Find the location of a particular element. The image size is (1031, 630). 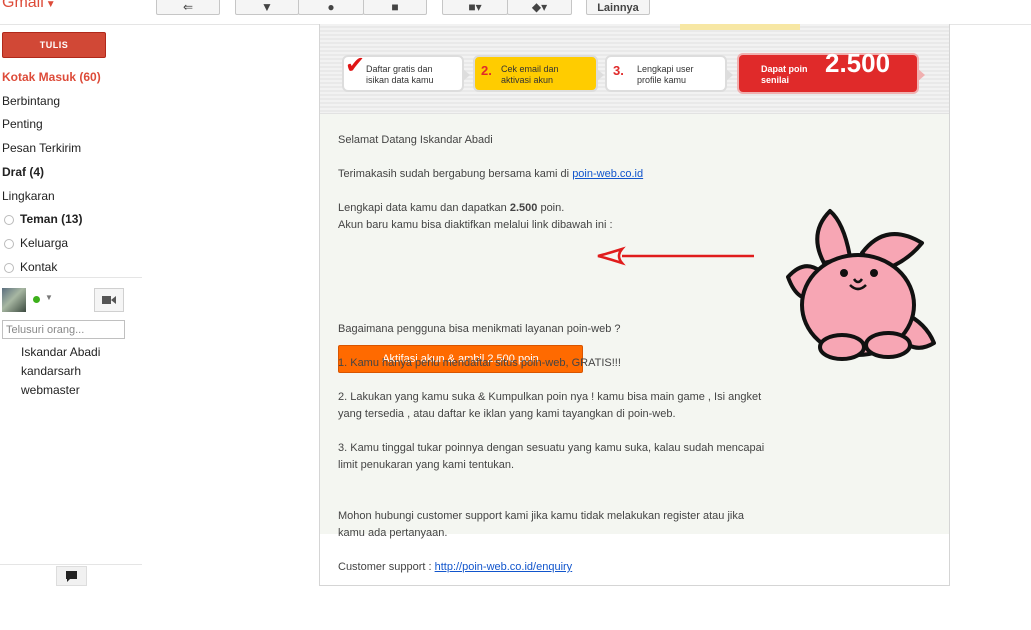

contact-line-2: kamu ada pertanyaan. is located at coordinates (393, 533).